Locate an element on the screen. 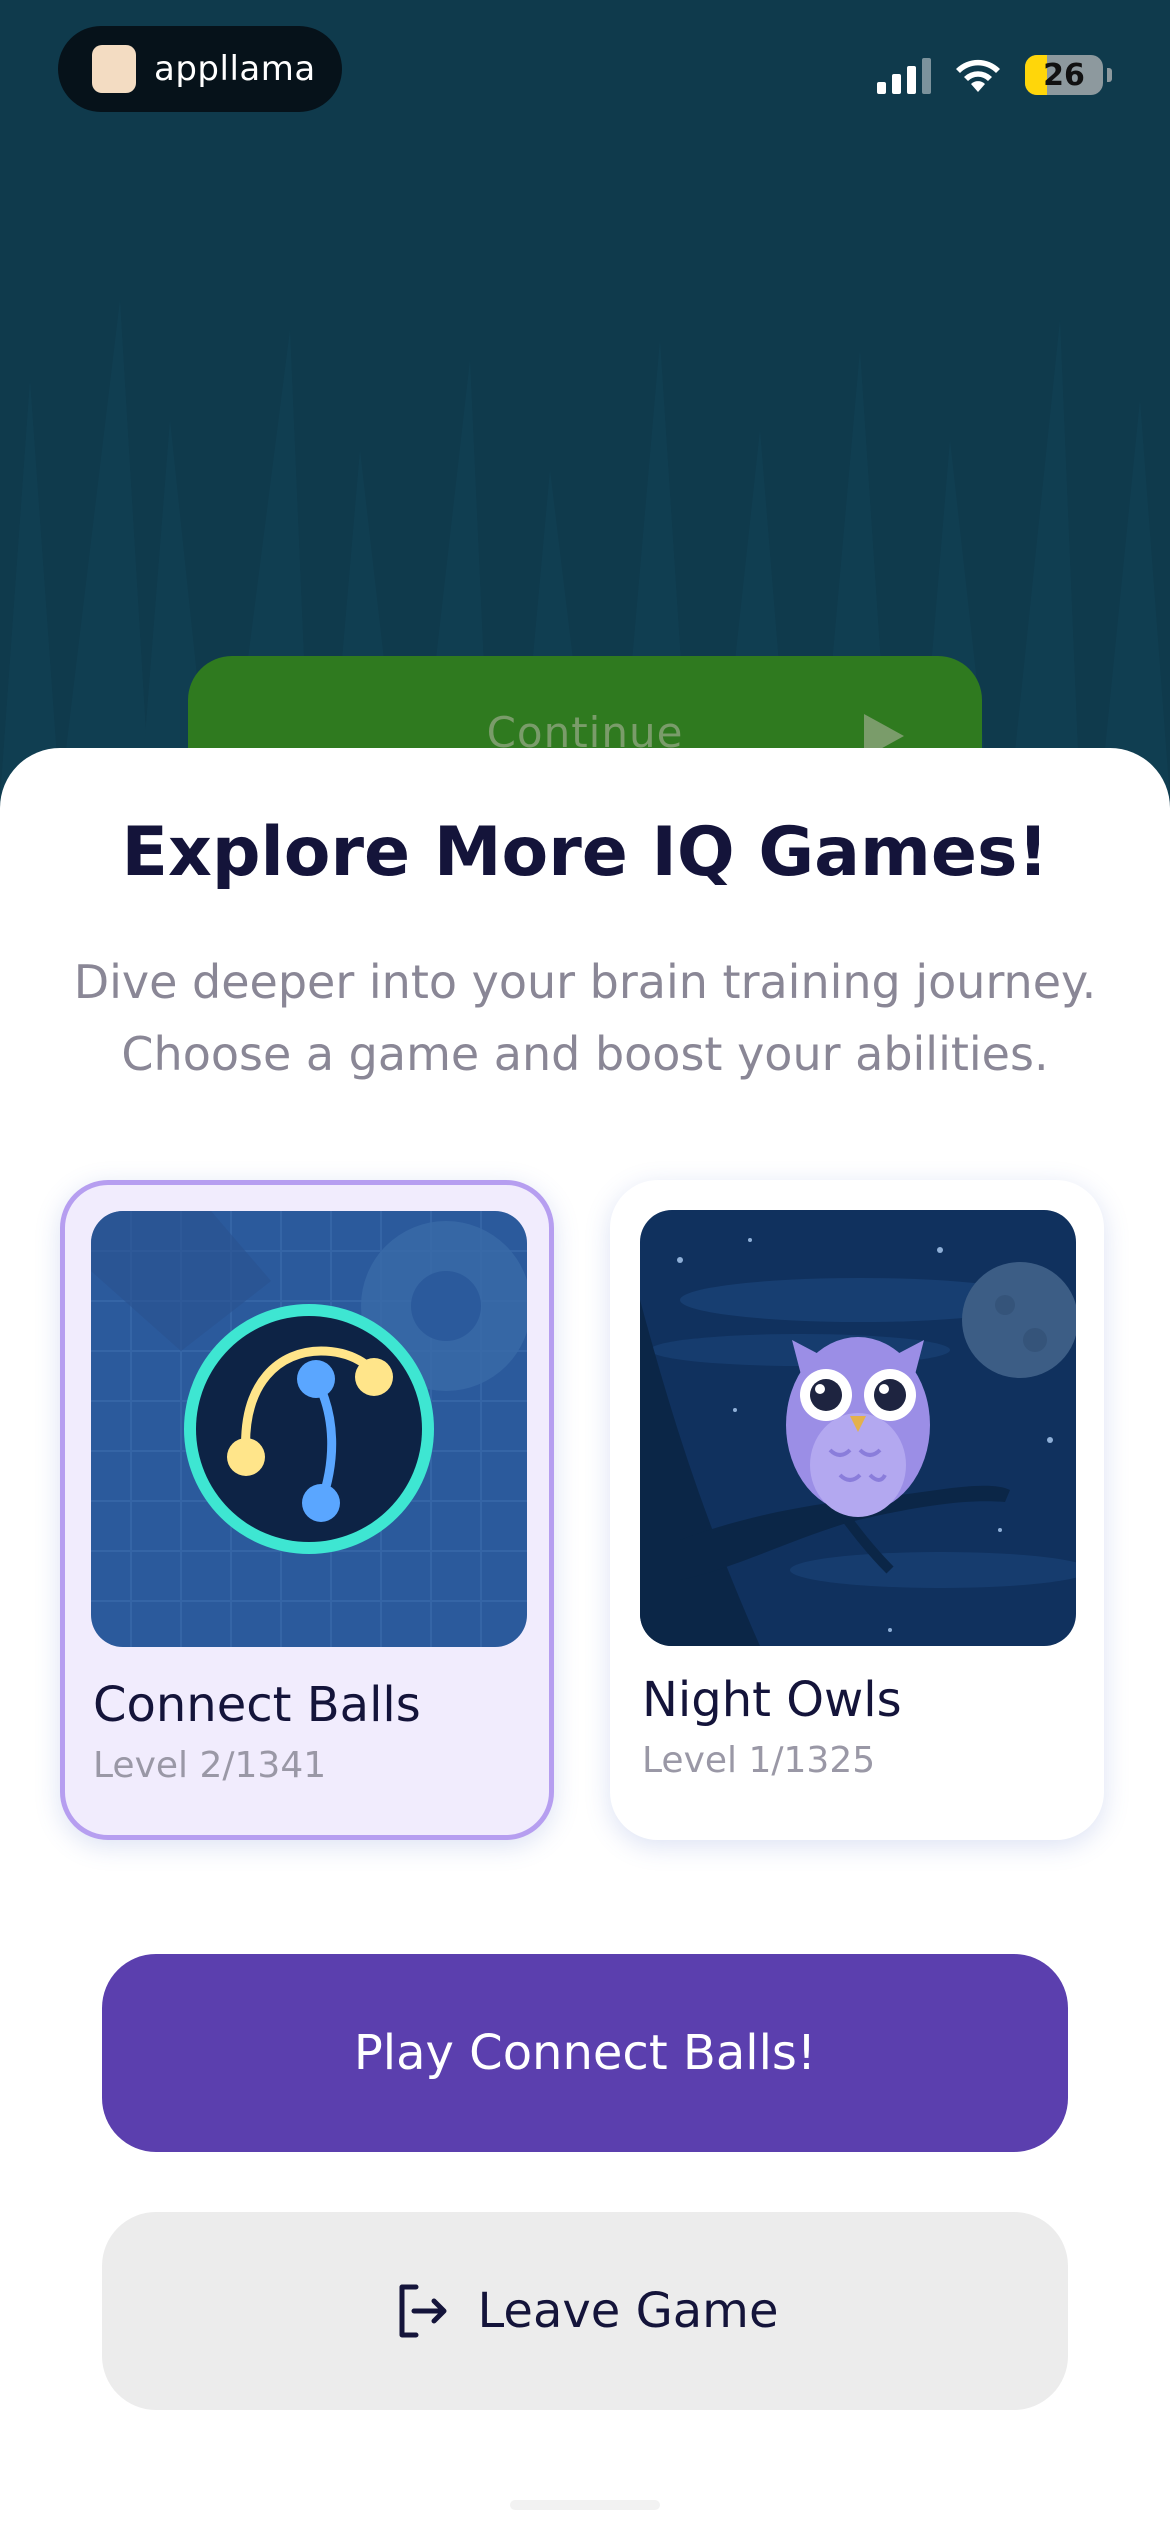 This screenshot has height=2532, width=1170. game-level: Level 2/1341 is located at coordinates (210, 1765).